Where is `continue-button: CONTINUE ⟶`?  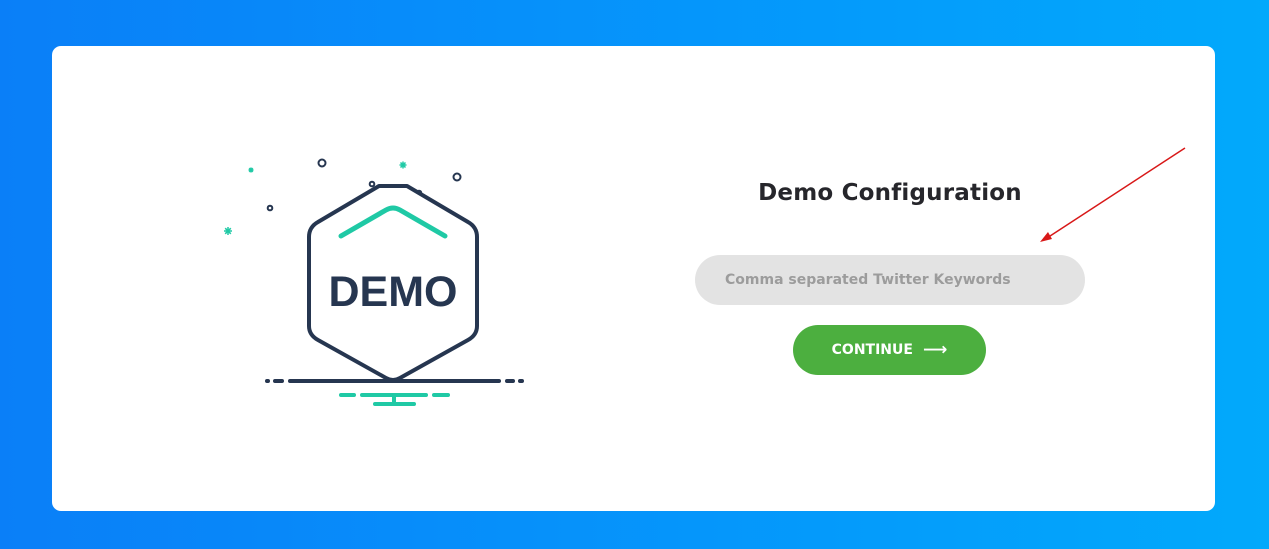 continue-button: CONTINUE ⟶ is located at coordinates (889, 350).